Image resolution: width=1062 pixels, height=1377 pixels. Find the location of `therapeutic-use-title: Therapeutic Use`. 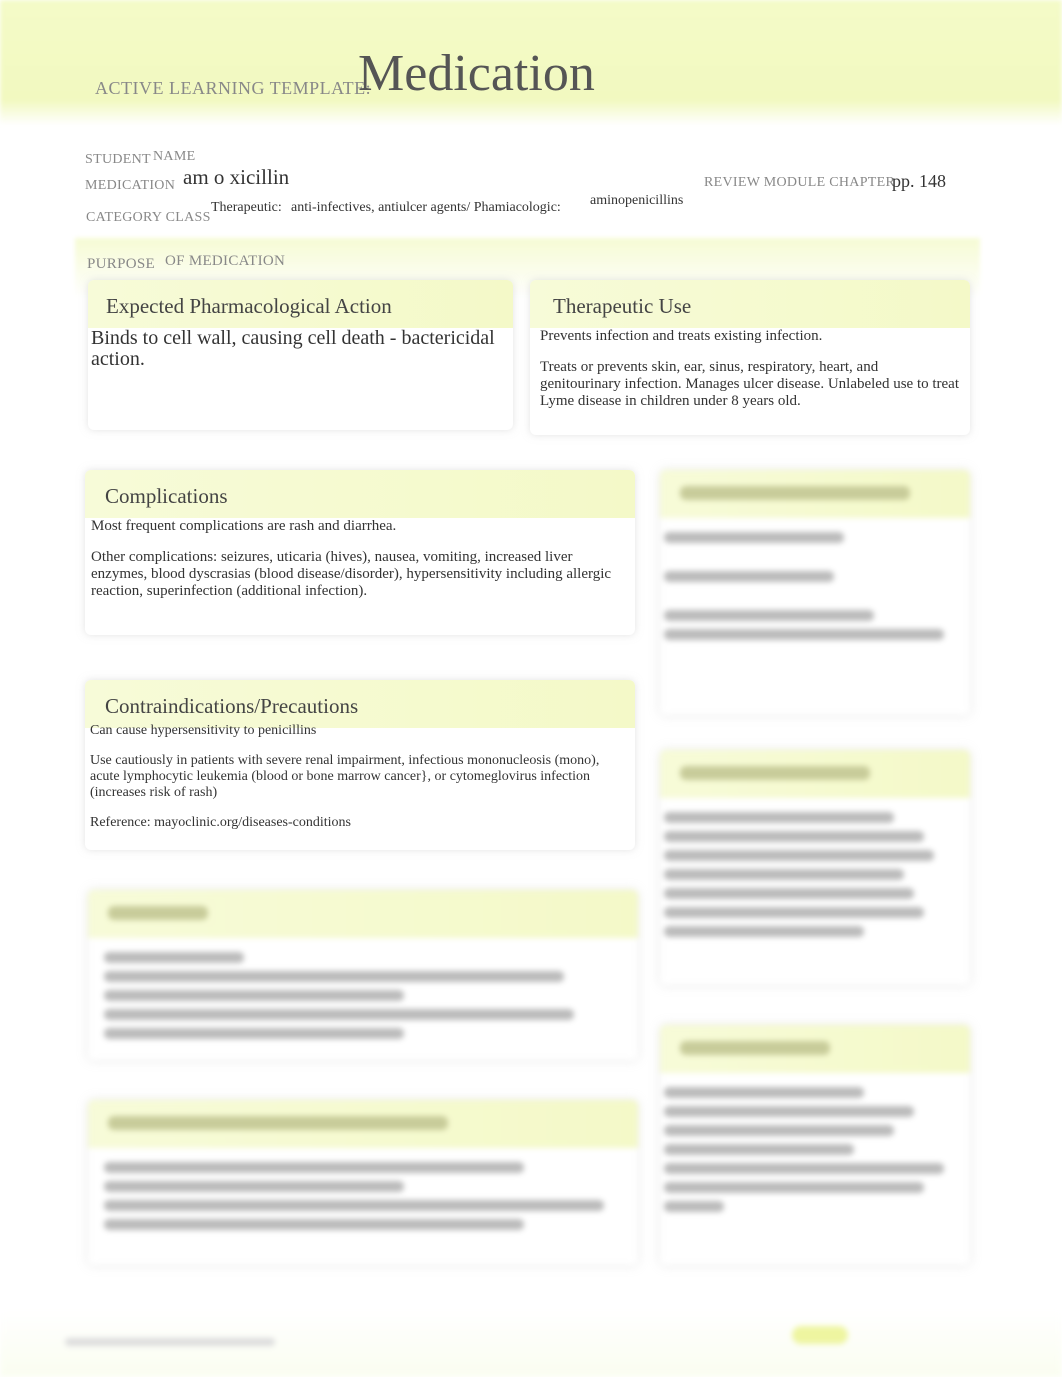

therapeutic-use-title: Therapeutic Use is located at coordinates (750, 304).